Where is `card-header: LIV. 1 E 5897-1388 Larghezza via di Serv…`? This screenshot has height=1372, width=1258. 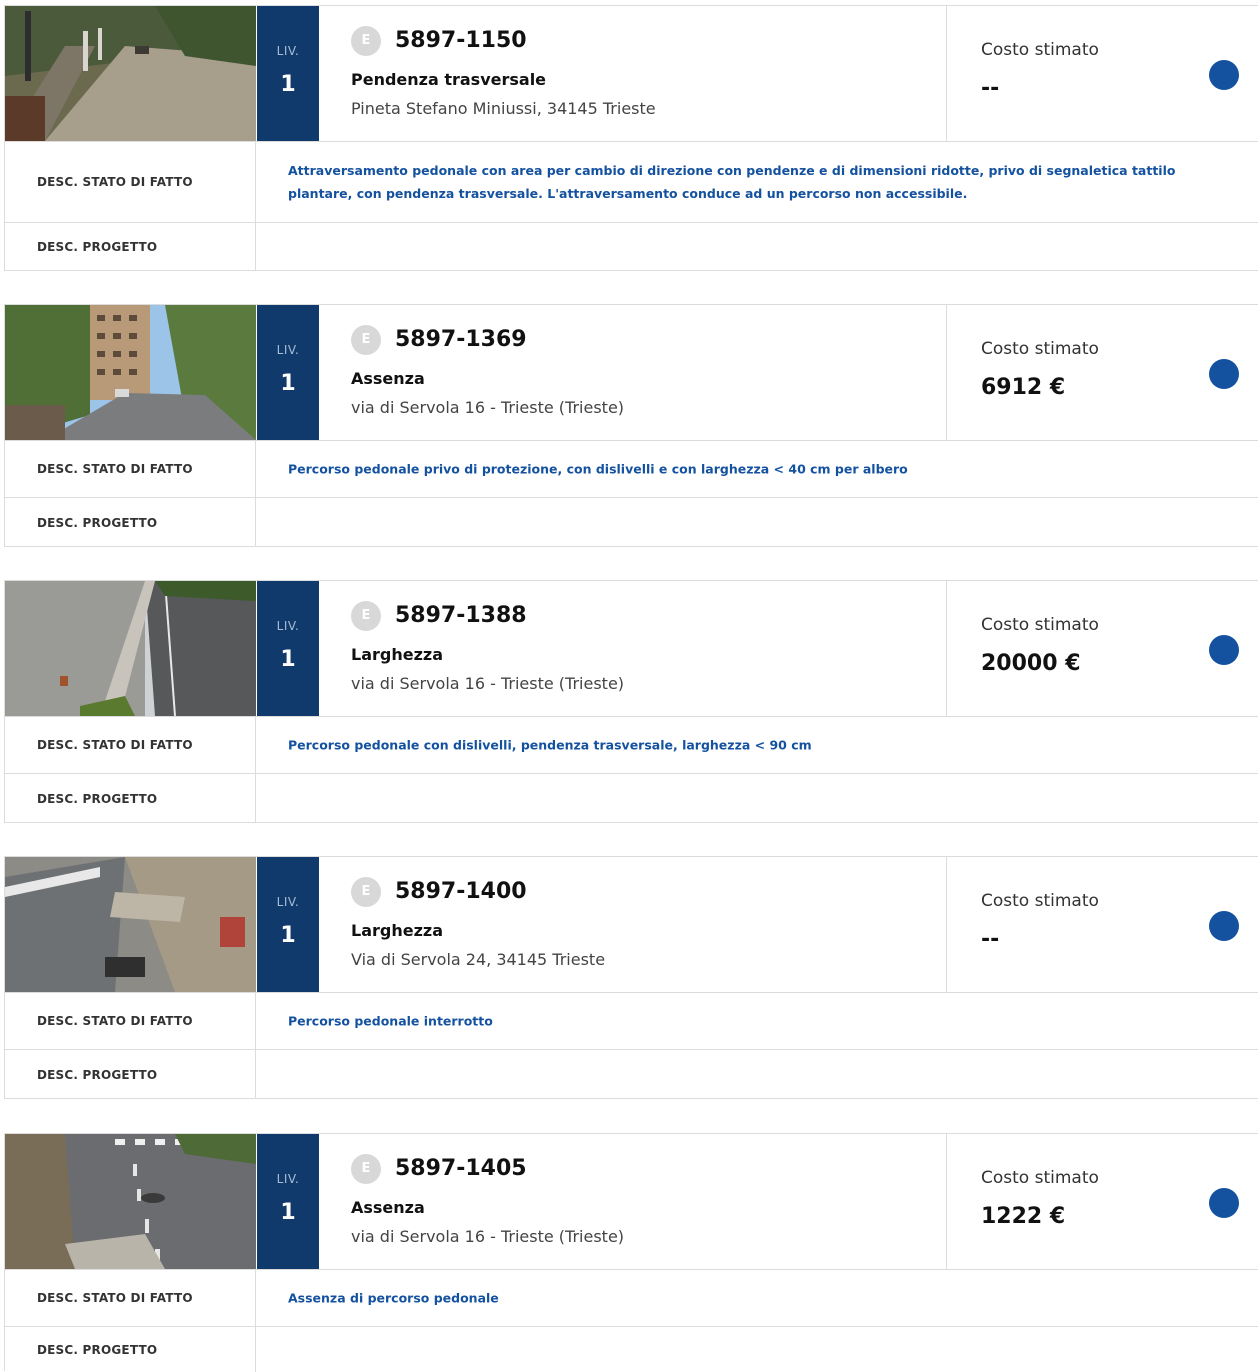
card-header: LIV. 1 E 5897-1388 Larghezza via di Serv… is located at coordinates (631, 649).